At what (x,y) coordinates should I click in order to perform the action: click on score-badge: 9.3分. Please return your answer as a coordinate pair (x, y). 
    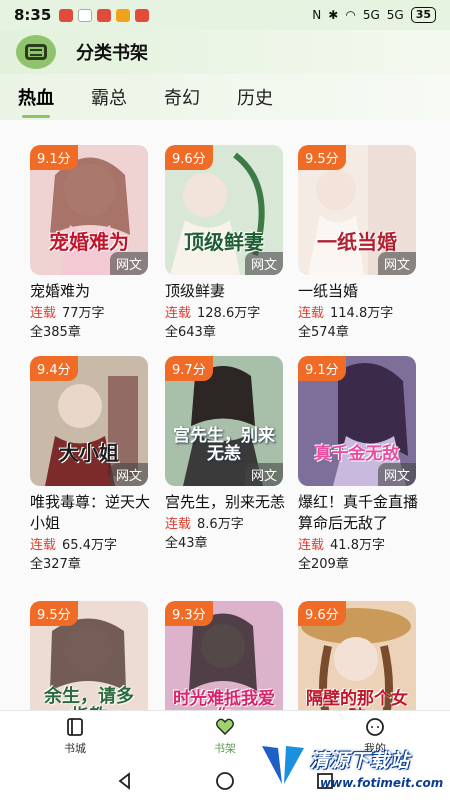
    Looking at the image, I should click on (189, 613).